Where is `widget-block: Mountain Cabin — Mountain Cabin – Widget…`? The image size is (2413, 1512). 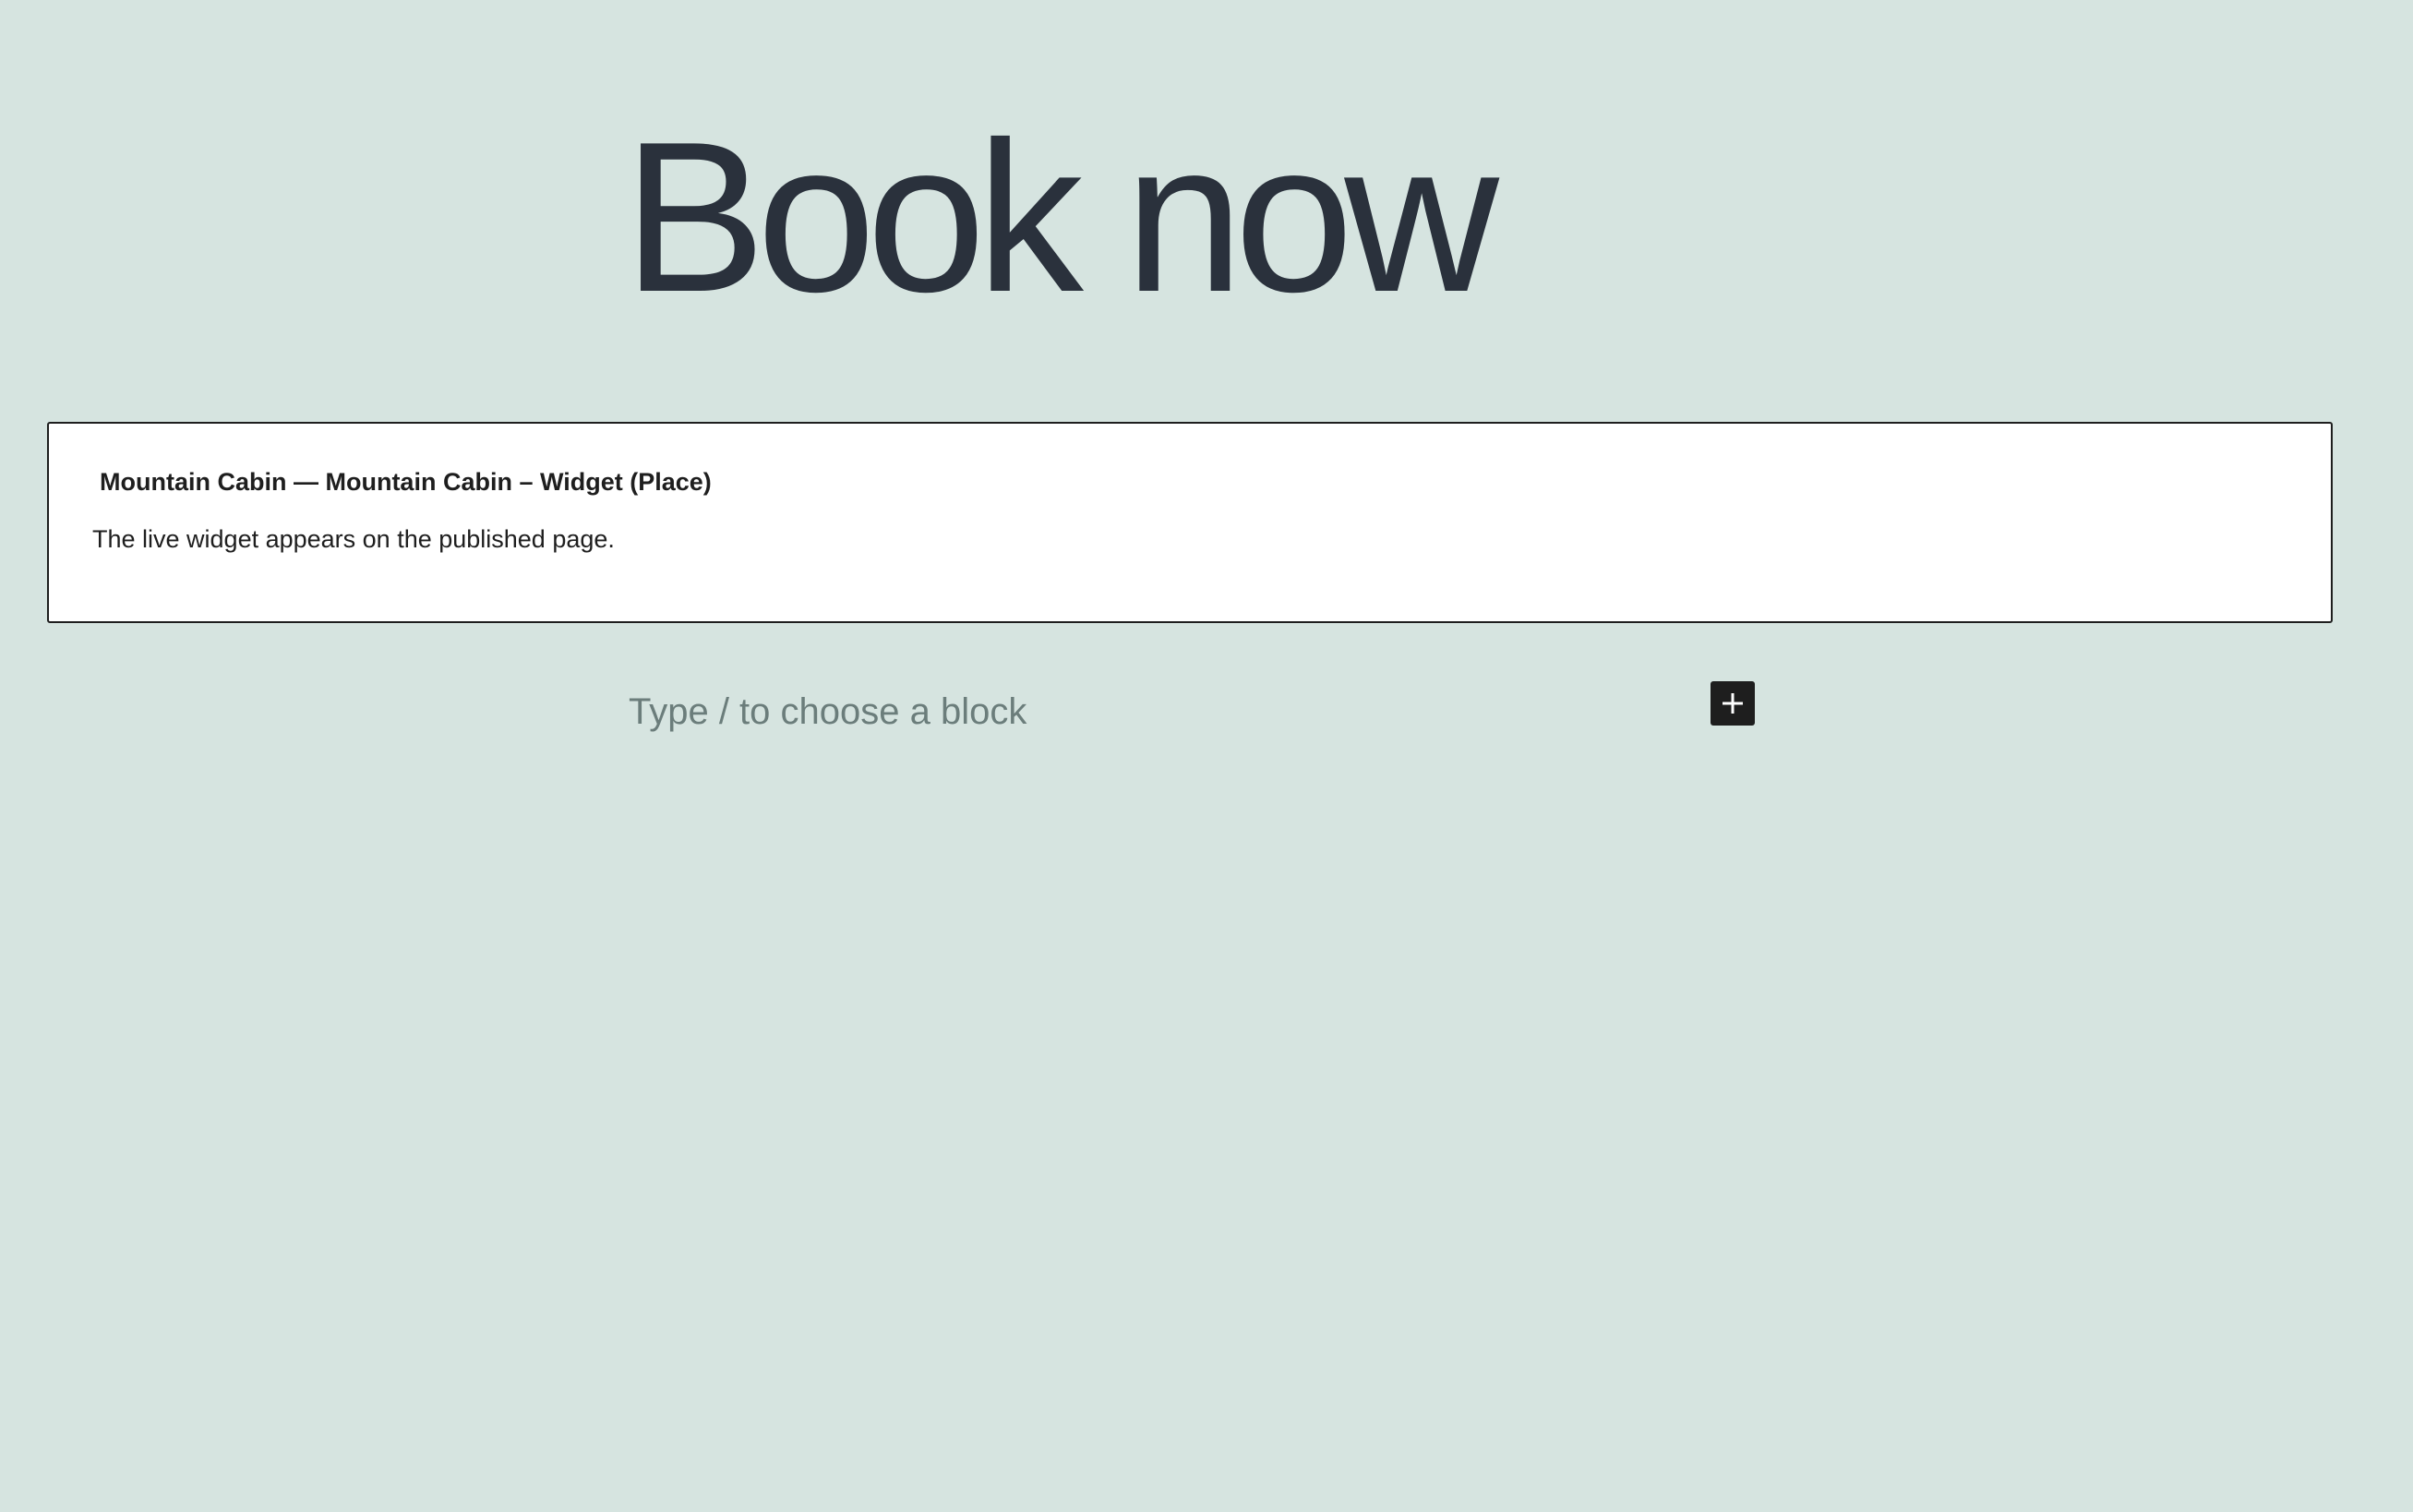
widget-block: Mountain Cabin — Mountain Cabin – Widget… is located at coordinates (1190, 522).